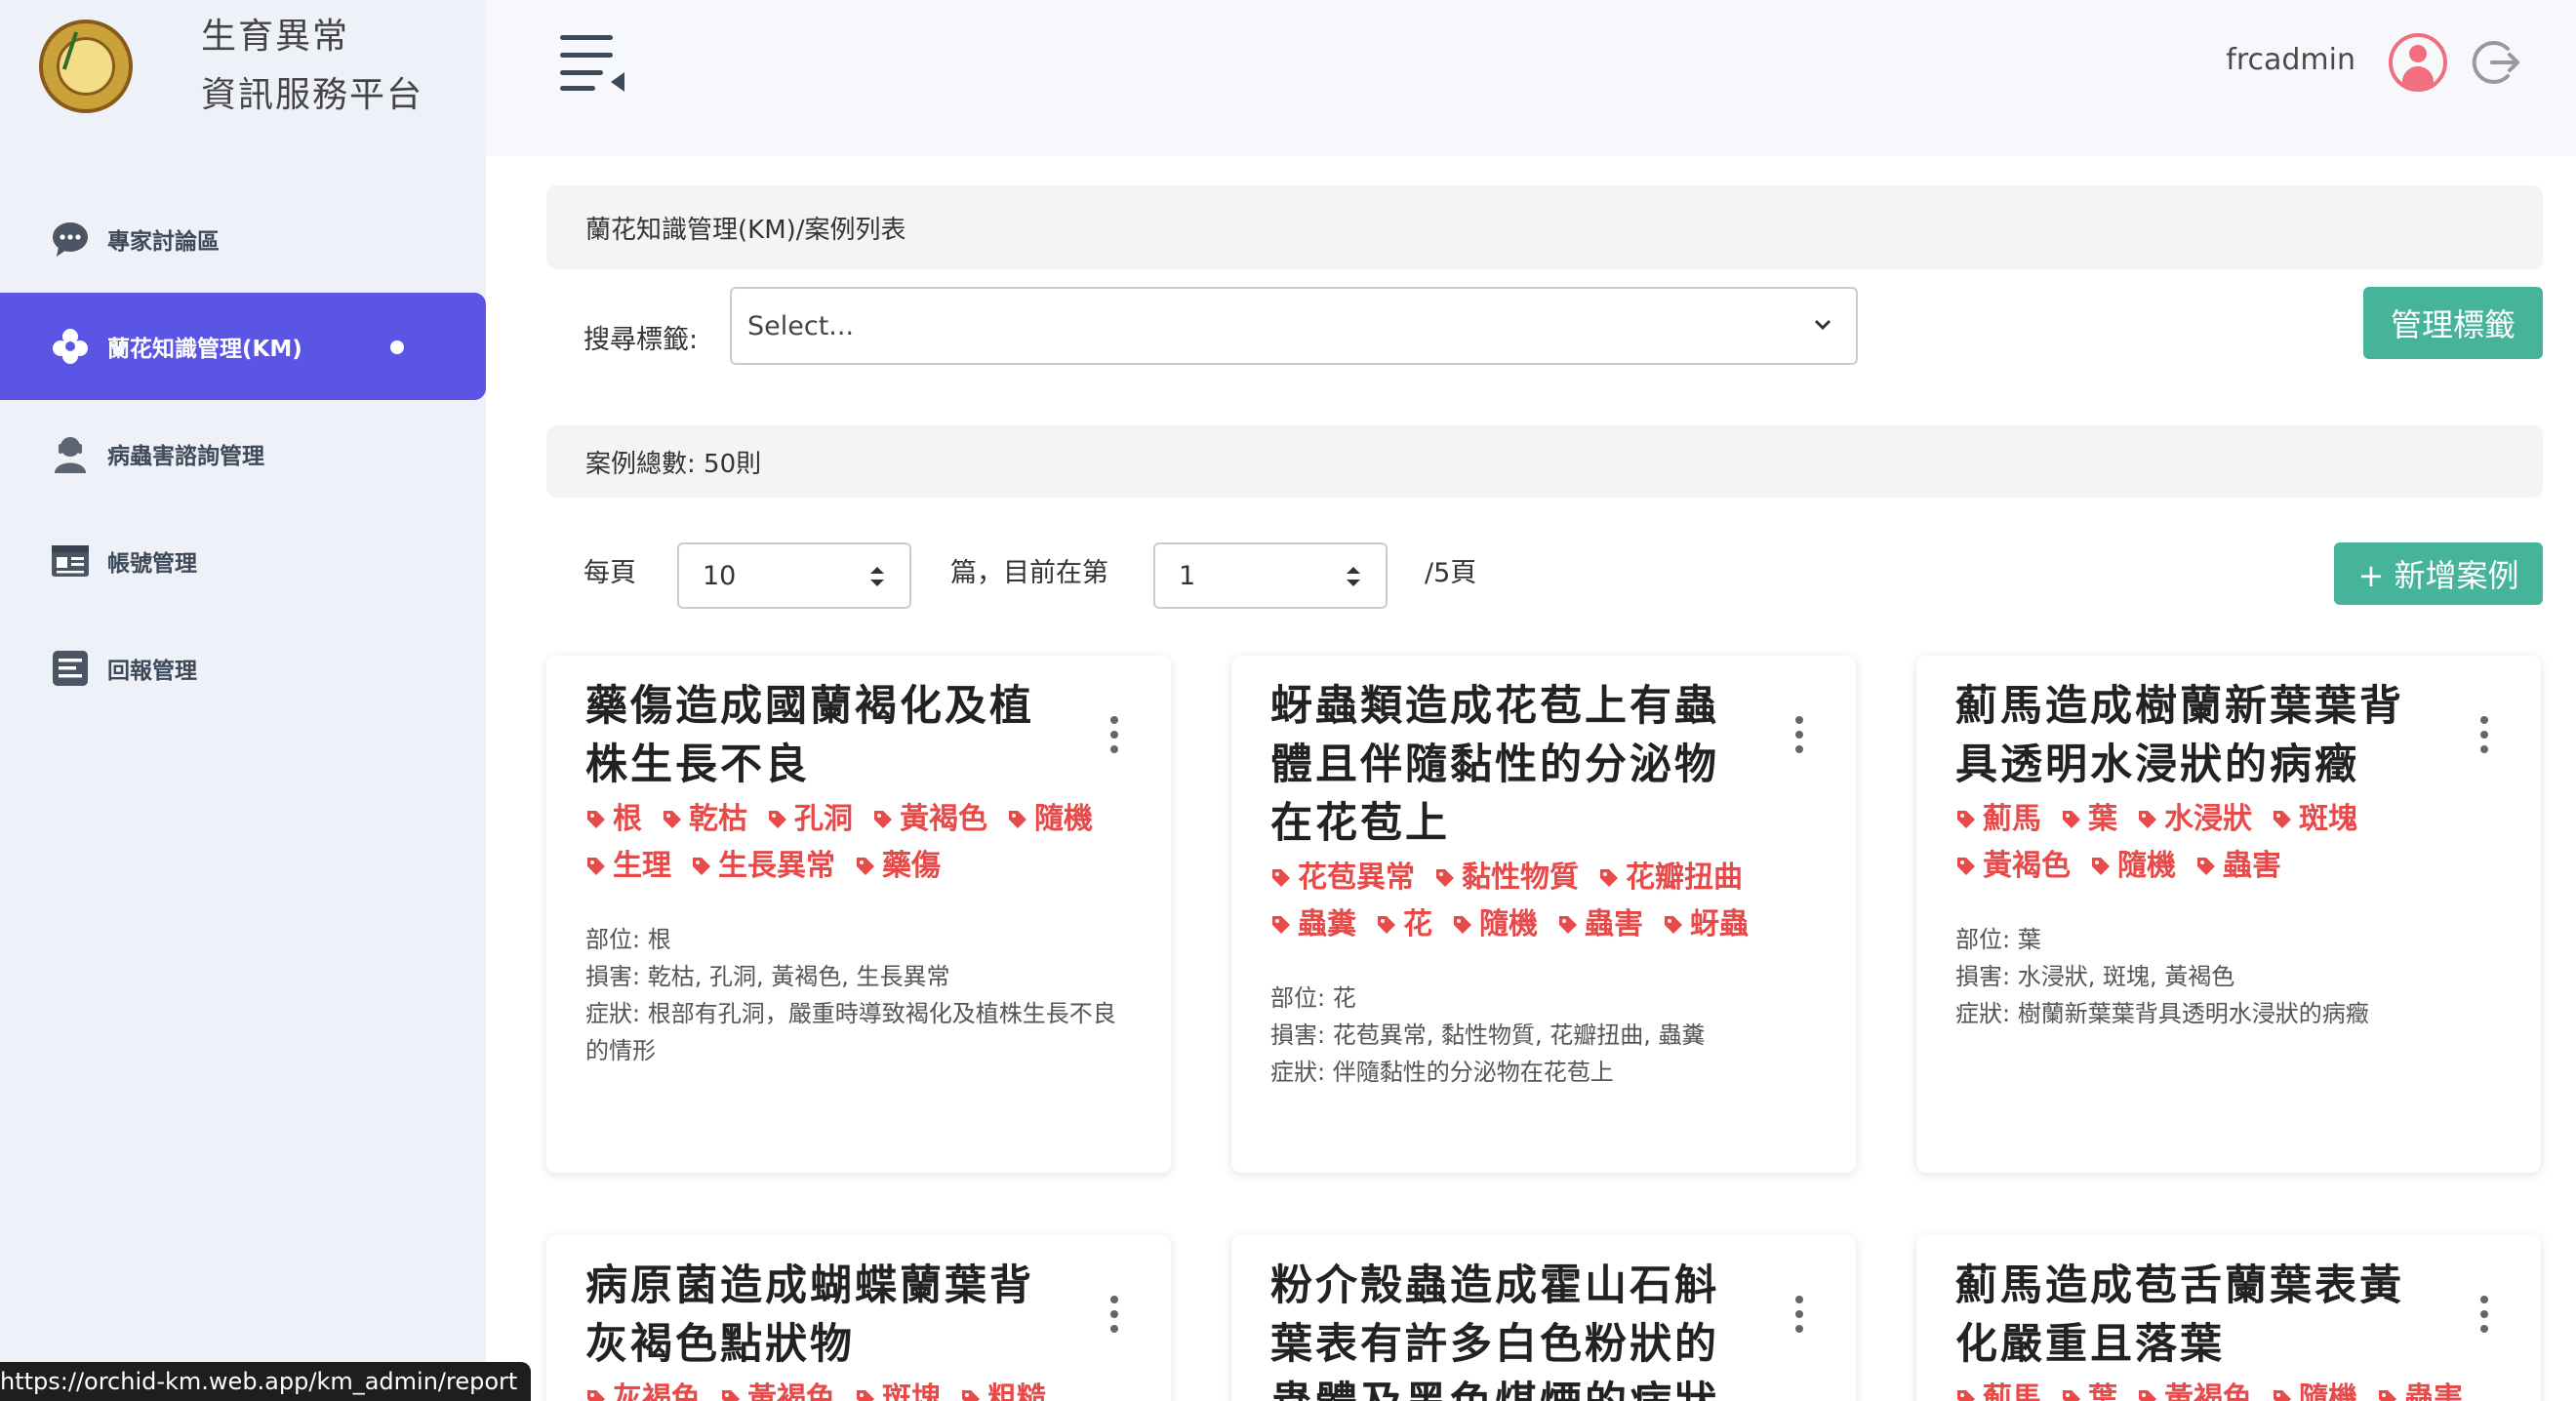  Describe the element at coordinates (1514, 1329) in the screenshot. I see `case-card-title: 粉介殼蟲造成霍山石斛葉表有許多白色粉狀的蟲體及黑色煤煙的病狀` at that location.